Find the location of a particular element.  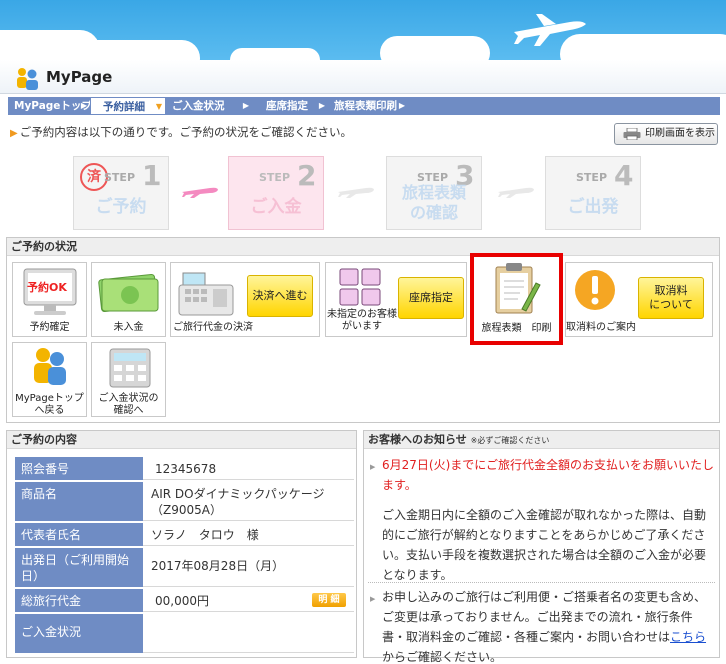

nav-seat-selection: 座席指定 ▶ is located at coordinates (290, 106).